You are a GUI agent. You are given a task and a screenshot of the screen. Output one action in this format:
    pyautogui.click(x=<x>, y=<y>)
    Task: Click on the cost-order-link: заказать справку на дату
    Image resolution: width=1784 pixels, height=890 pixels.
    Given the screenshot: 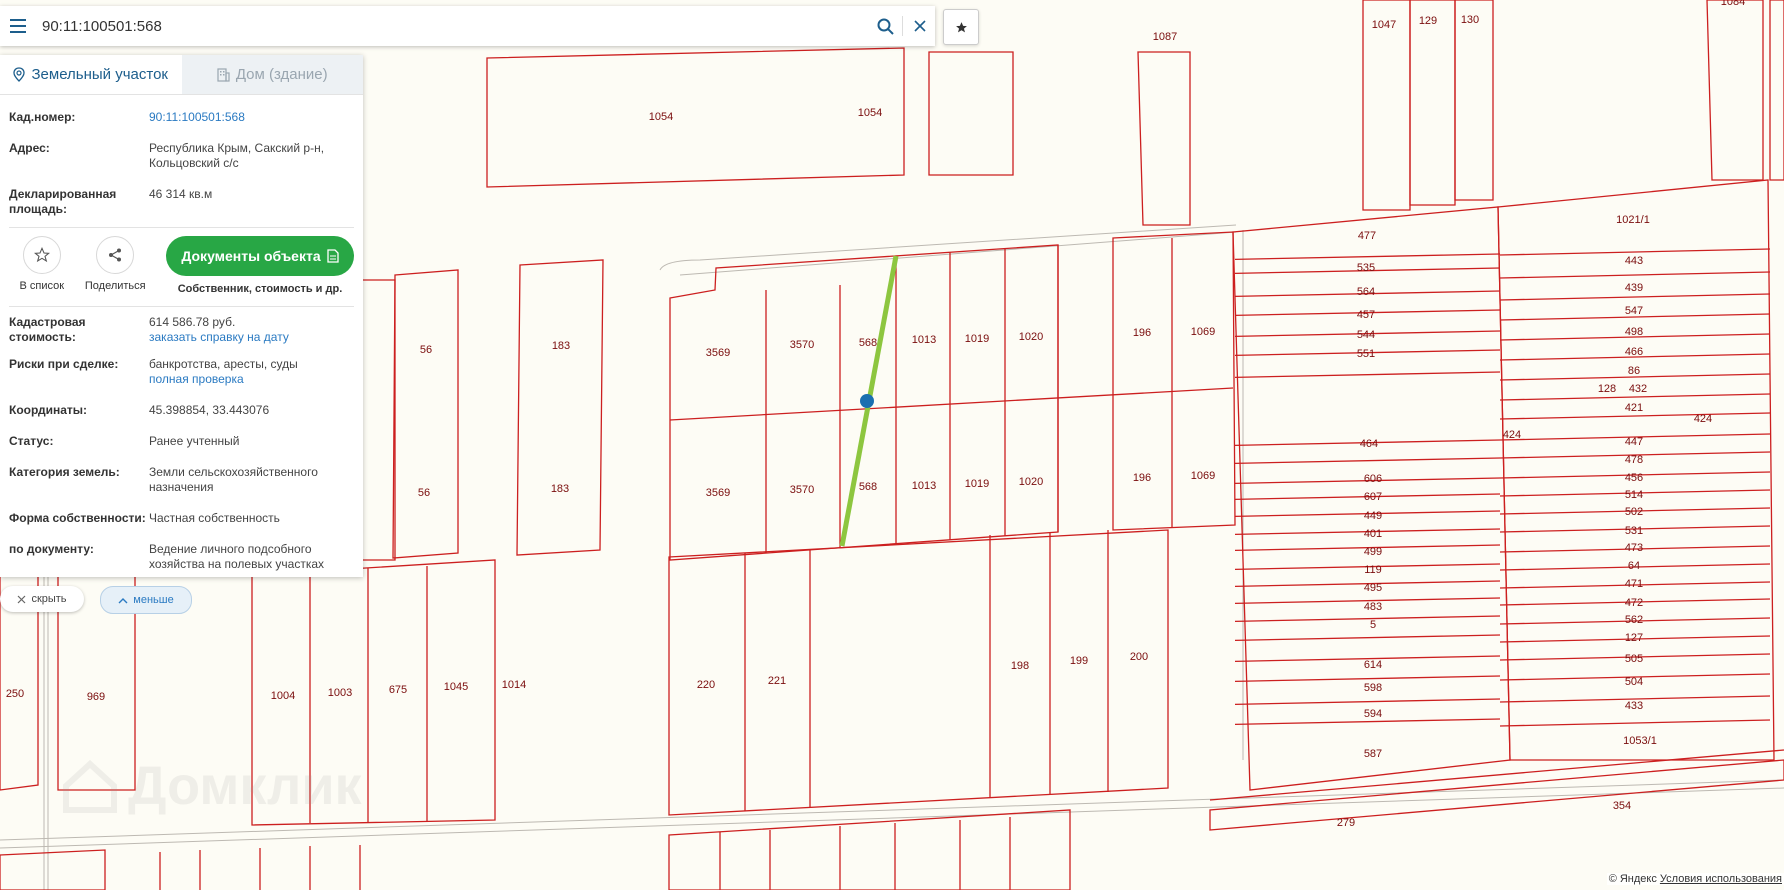 What is the action you would take?
    pyautogui.click(x=251, y=337)
    